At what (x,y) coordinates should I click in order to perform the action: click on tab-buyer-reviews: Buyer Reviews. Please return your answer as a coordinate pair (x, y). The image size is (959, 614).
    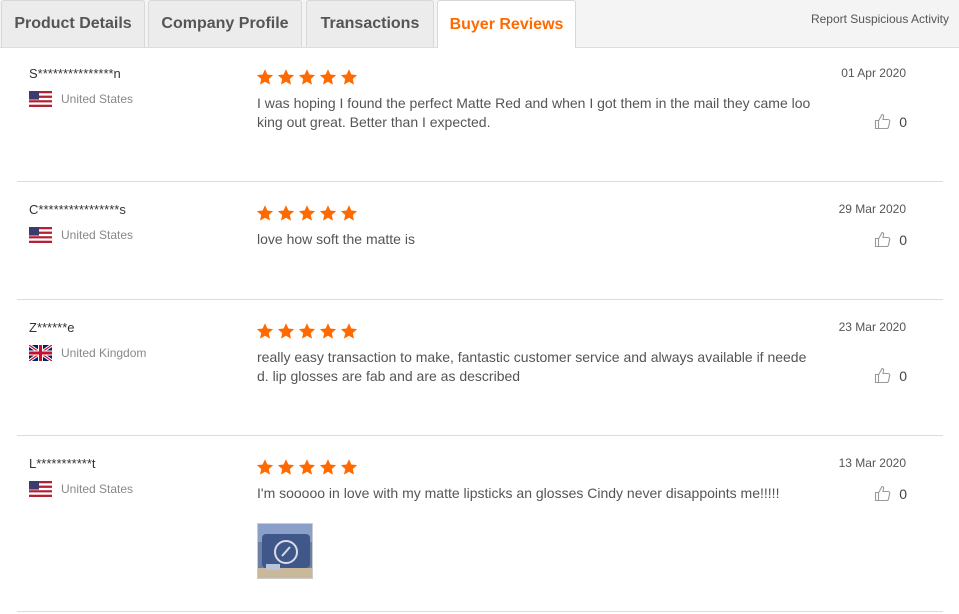
    Looking at the image, I should click on (506, 24).